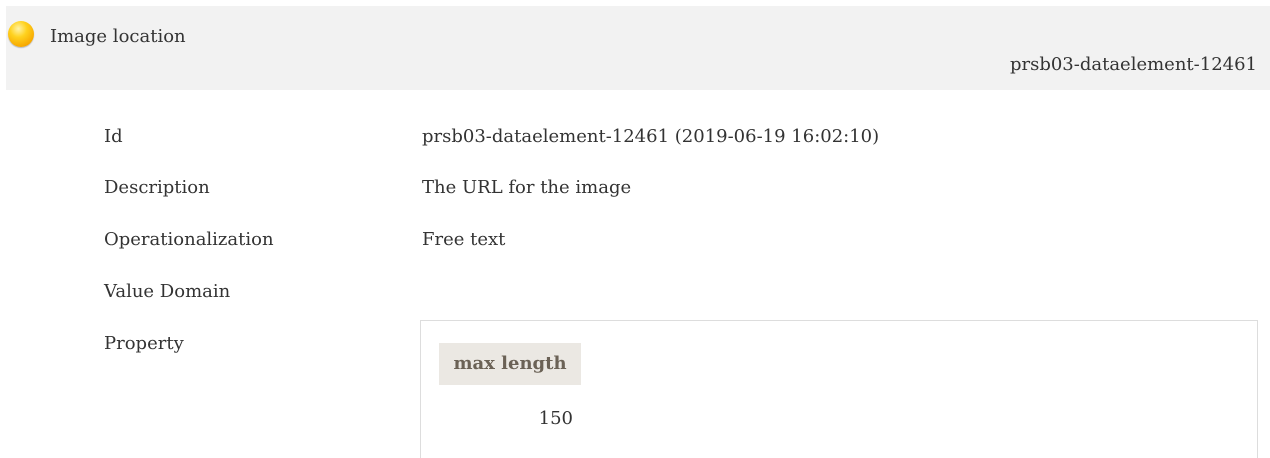 The height and width of the screenshot is (458, 1270). Describe the element at coordinates (113, 136) in the screenshot. I see `id-label: Id` at that location.